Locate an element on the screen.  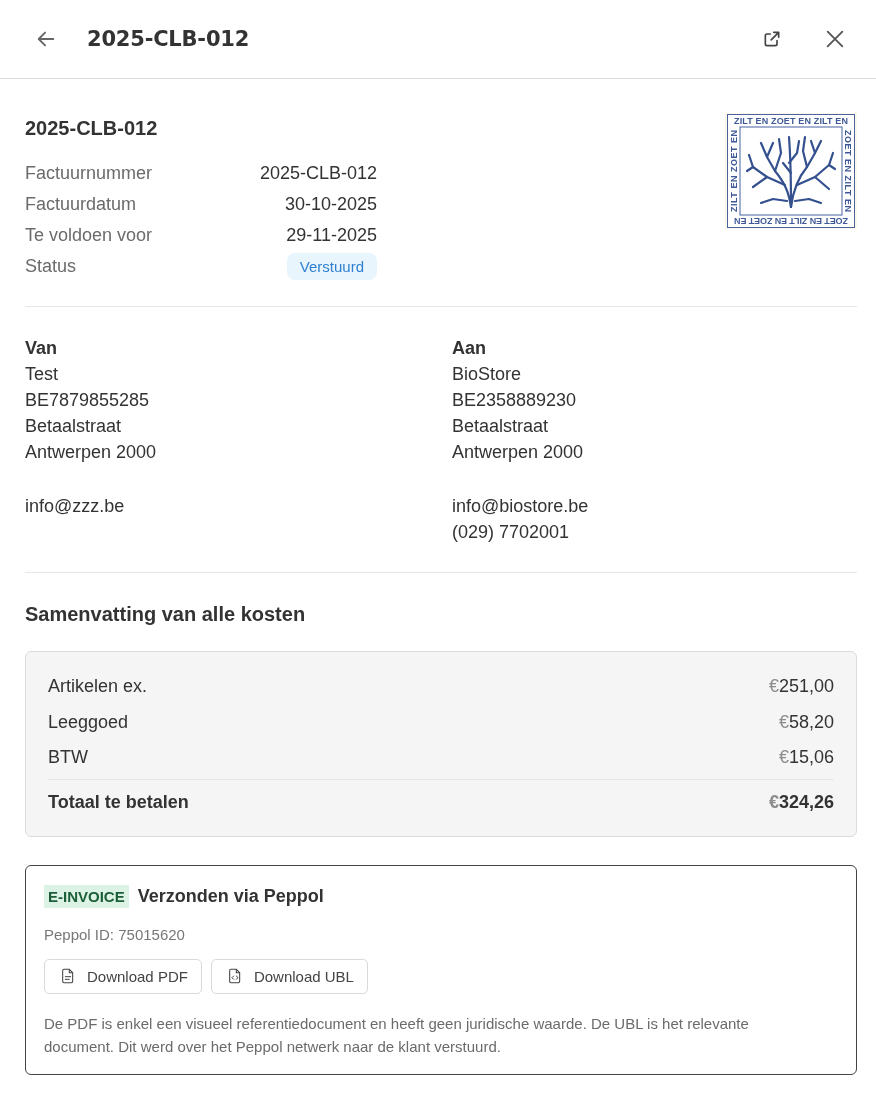
field-value: 29-11-2025 is located at coordinates (331, 235).